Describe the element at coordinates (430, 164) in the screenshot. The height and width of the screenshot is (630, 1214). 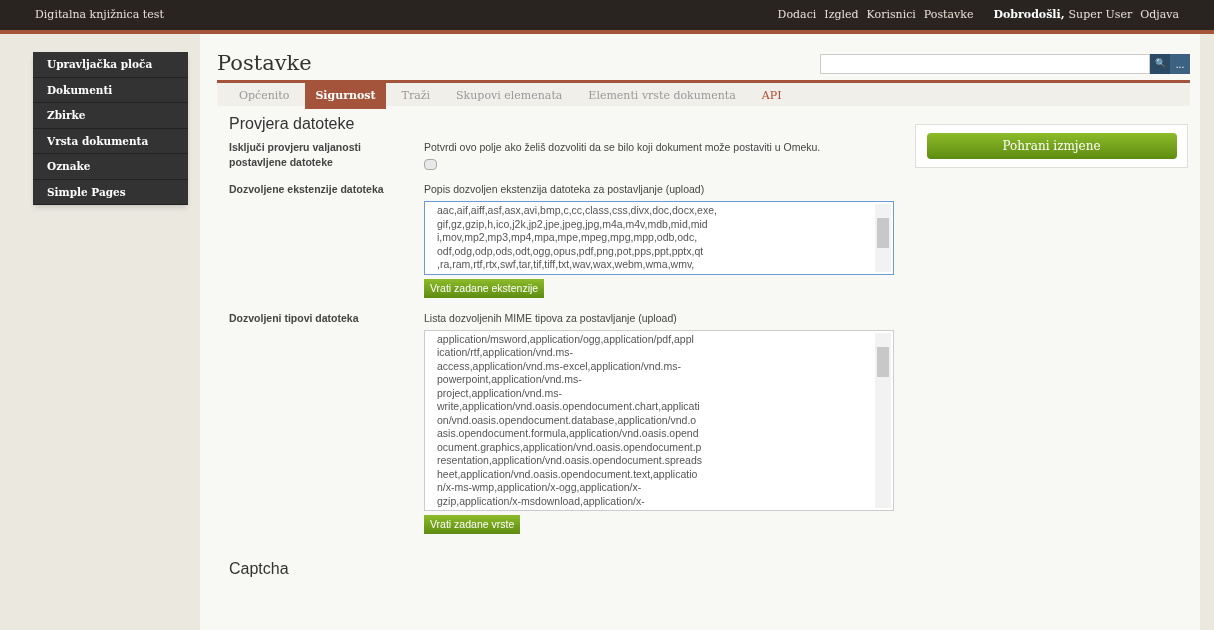
I see `checkbox` at that location.